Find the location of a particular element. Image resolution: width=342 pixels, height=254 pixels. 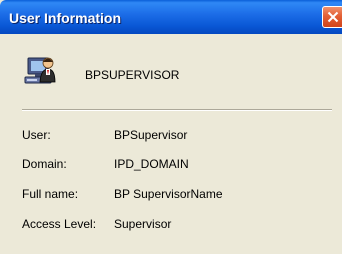

access-level-label: Access Level: is located at coordinates (59, 224).